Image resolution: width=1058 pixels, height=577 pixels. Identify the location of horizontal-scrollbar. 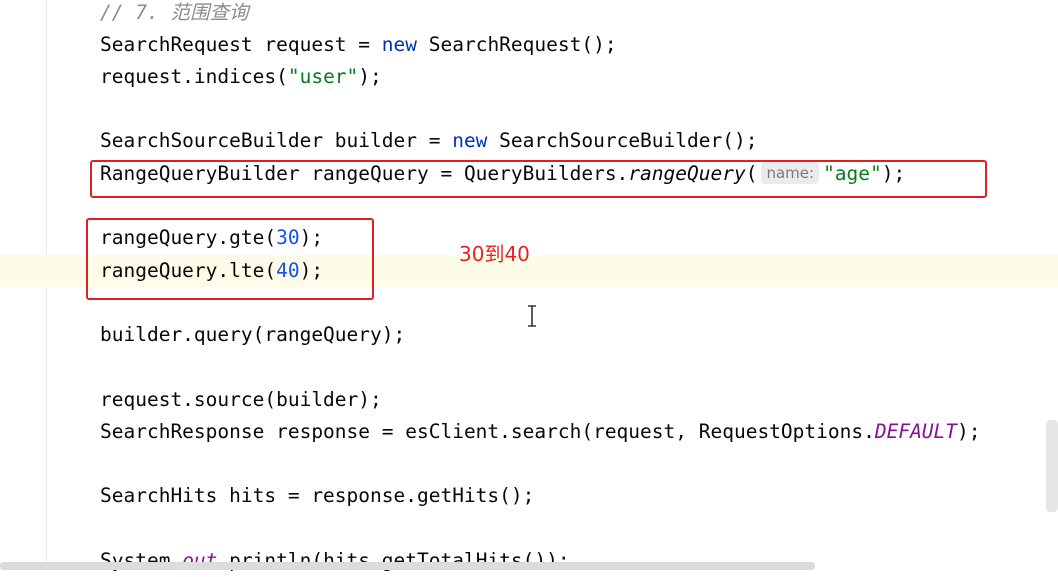
(407, 566).